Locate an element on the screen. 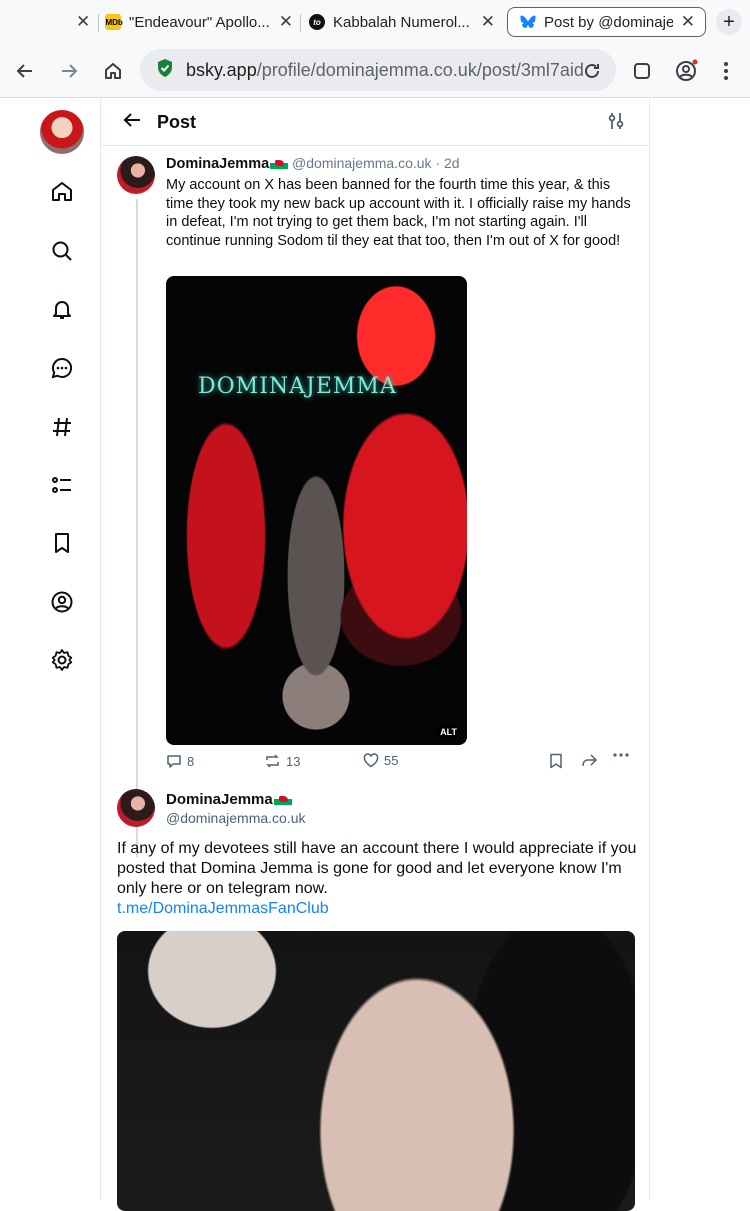 The image size is (750, 1211). notifications-bell-icon is located at coordinates (62, 309).